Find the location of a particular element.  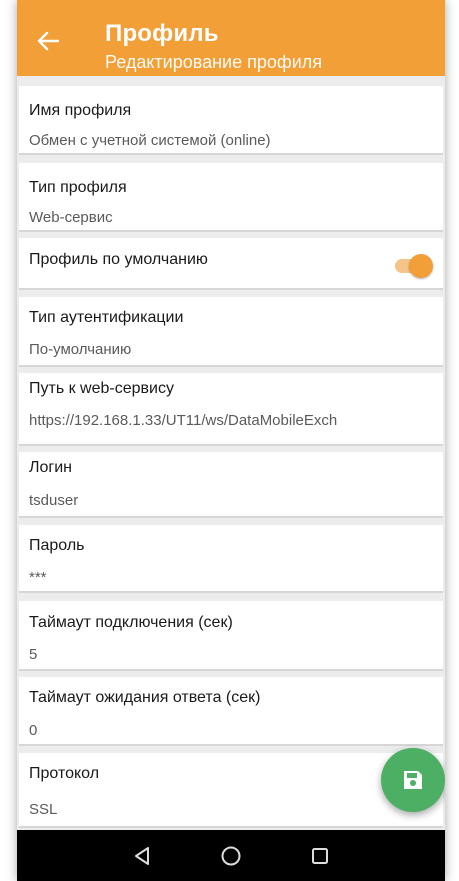

field-value: По-умолчанию is located at coordinates (80, 349).